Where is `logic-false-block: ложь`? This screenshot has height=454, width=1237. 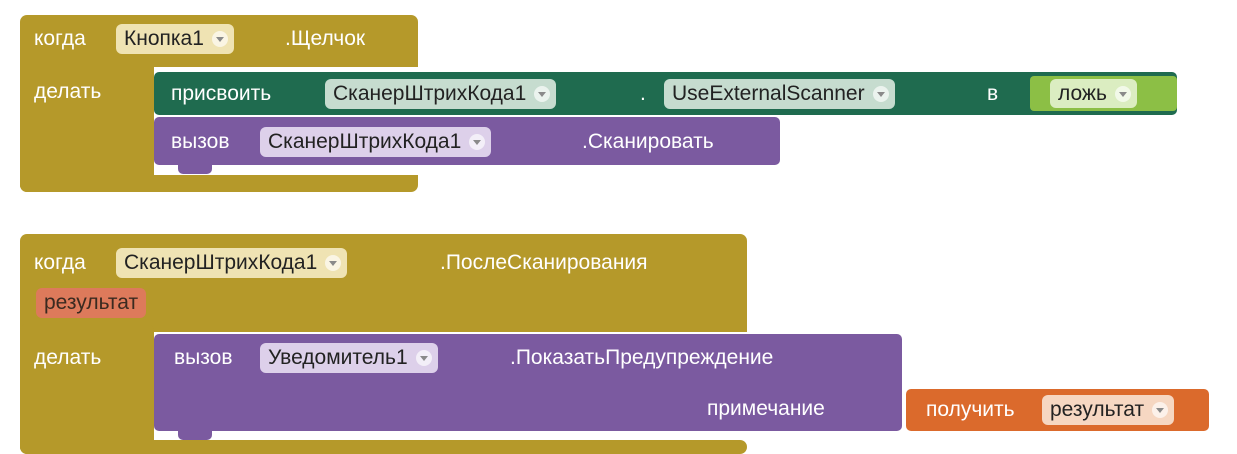
logic-false-block: ложь is located at coordinates (1103, 93).